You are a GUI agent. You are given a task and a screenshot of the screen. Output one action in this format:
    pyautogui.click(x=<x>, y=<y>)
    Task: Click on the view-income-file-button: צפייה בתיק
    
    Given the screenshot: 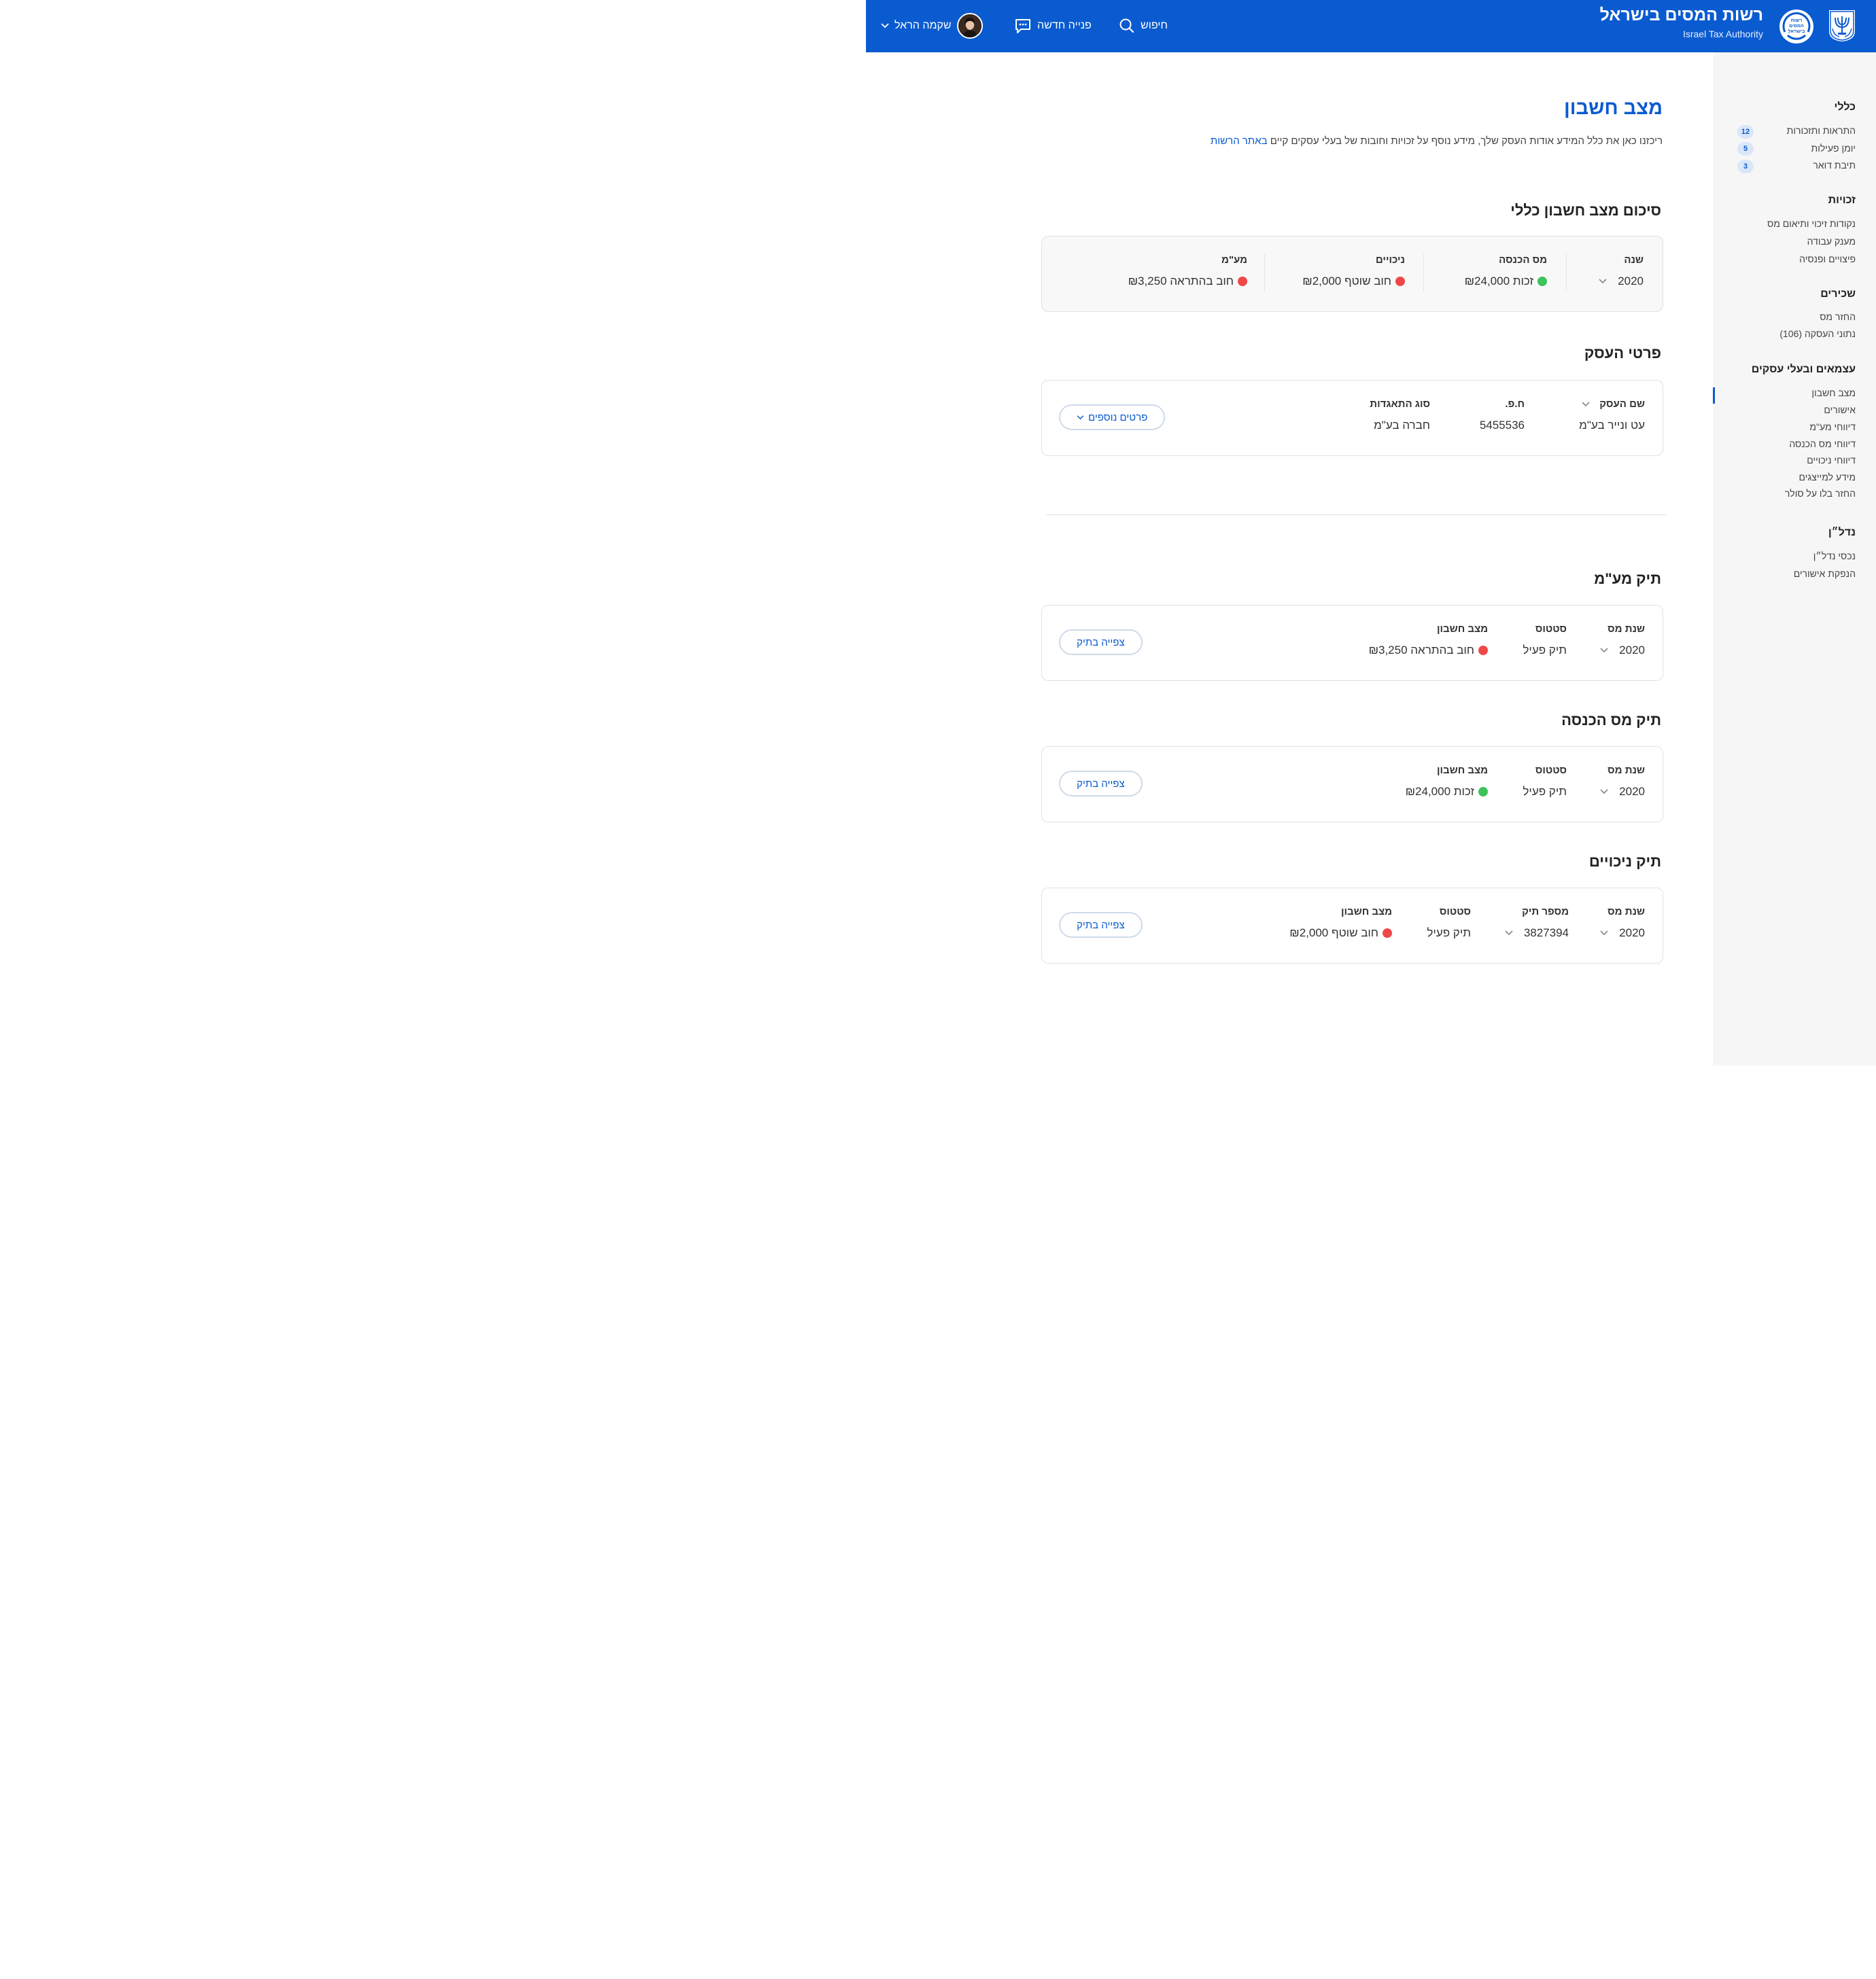 What is the action you would take?
    pyautogui.click(x=1101, y=783)
    